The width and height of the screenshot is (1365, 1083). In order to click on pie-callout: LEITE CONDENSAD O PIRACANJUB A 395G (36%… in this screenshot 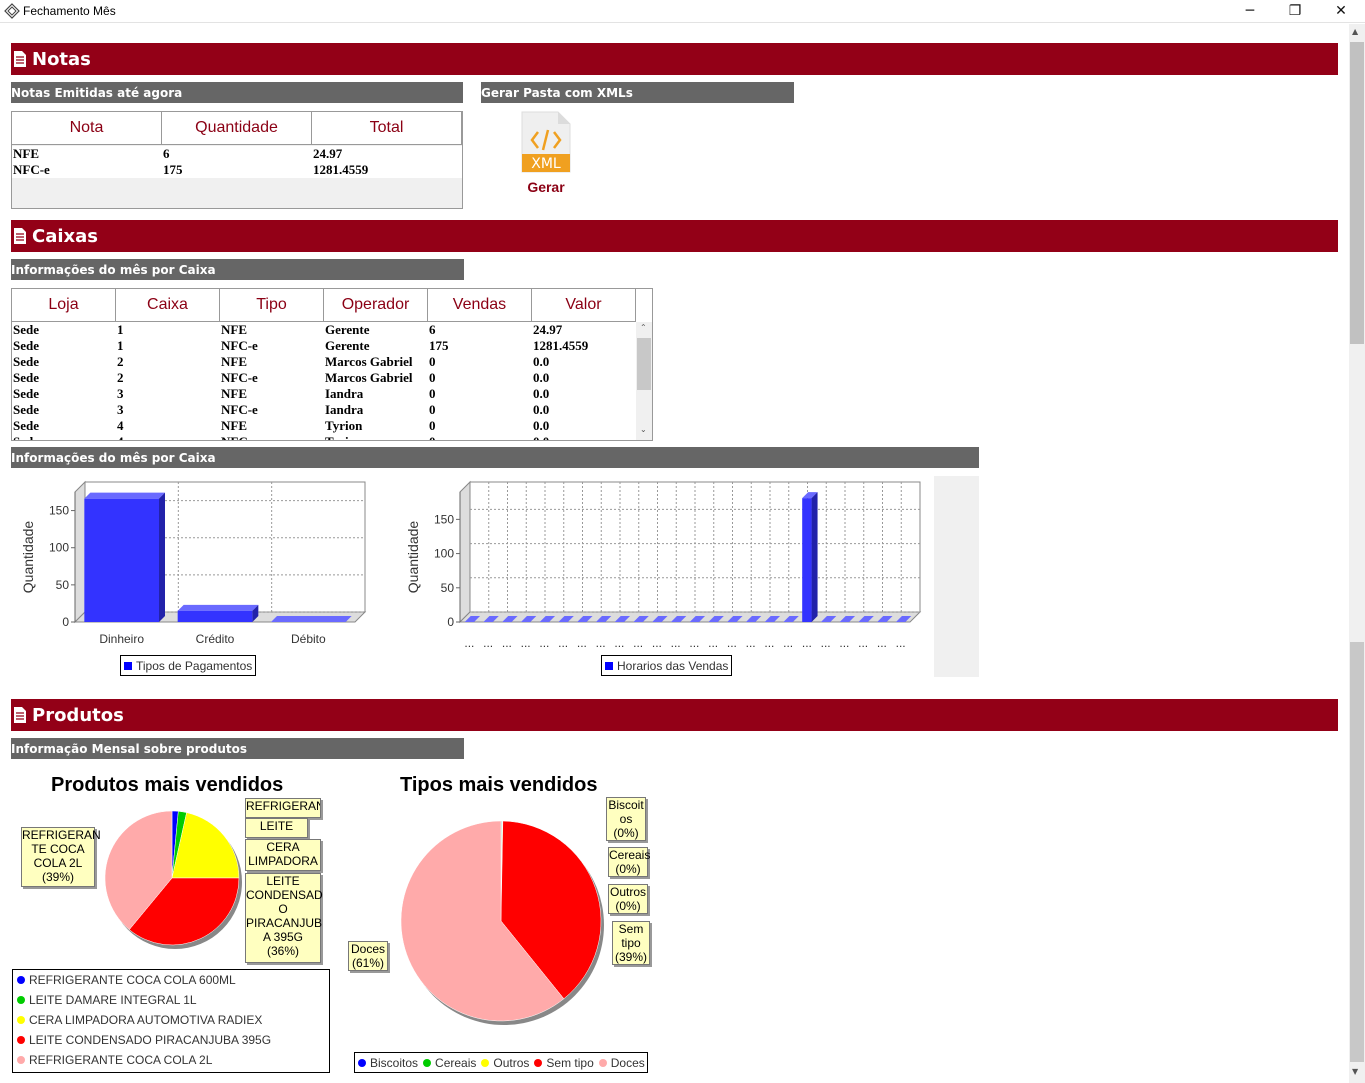, I will do `click(284, 918)`.